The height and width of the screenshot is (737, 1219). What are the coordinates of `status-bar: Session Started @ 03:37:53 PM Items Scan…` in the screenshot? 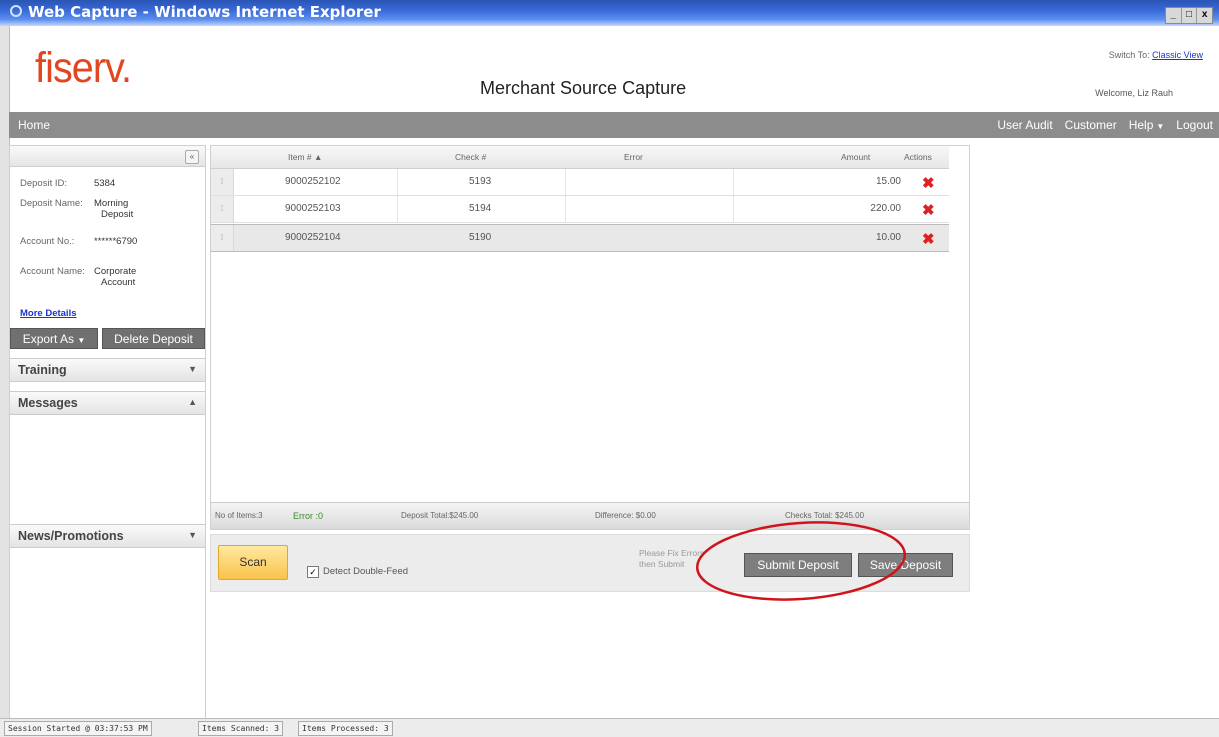 It's located at (609, 727).